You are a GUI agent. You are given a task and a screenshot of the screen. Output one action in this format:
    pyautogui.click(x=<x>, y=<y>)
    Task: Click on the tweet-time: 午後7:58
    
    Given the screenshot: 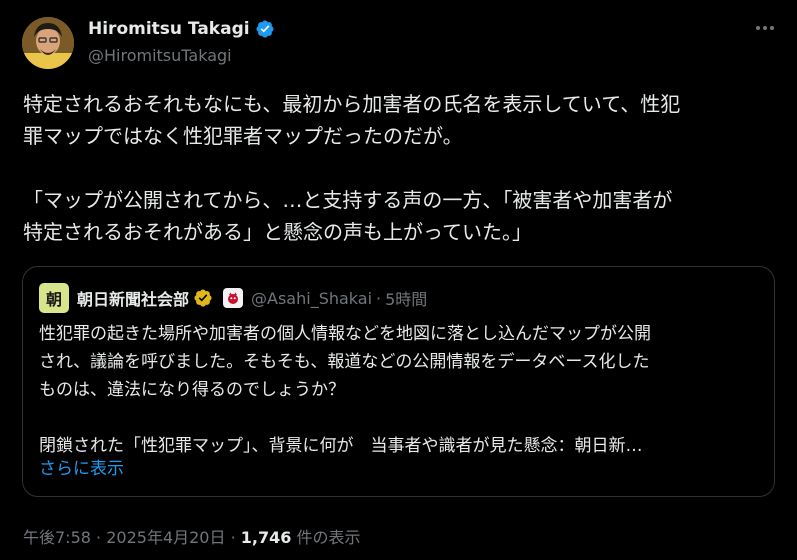 What is the action you would take?
    pyautogui.click(x=57, y=537)
    